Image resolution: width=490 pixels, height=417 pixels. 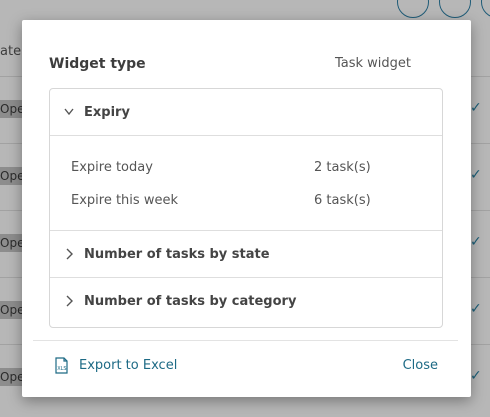 I want to click on accordion-header-expiry: Expiry, so click(x=246, y=112).